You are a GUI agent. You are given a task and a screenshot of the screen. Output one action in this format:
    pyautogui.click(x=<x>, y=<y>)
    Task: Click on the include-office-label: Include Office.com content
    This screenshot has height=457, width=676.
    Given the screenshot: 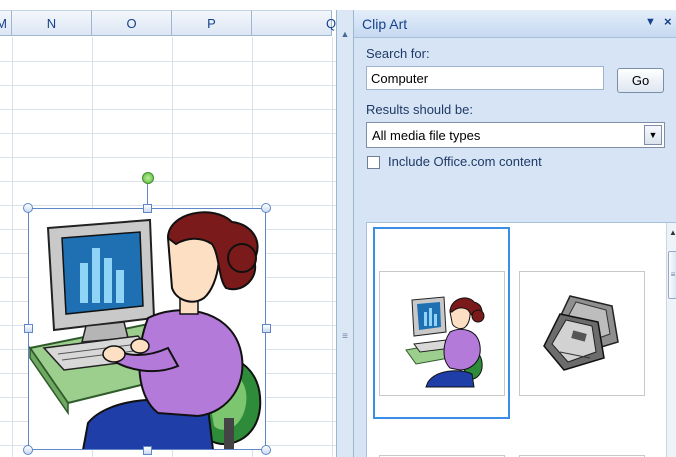 What is the action you would take?
    pyautogui.click(x=465, y=161)
    